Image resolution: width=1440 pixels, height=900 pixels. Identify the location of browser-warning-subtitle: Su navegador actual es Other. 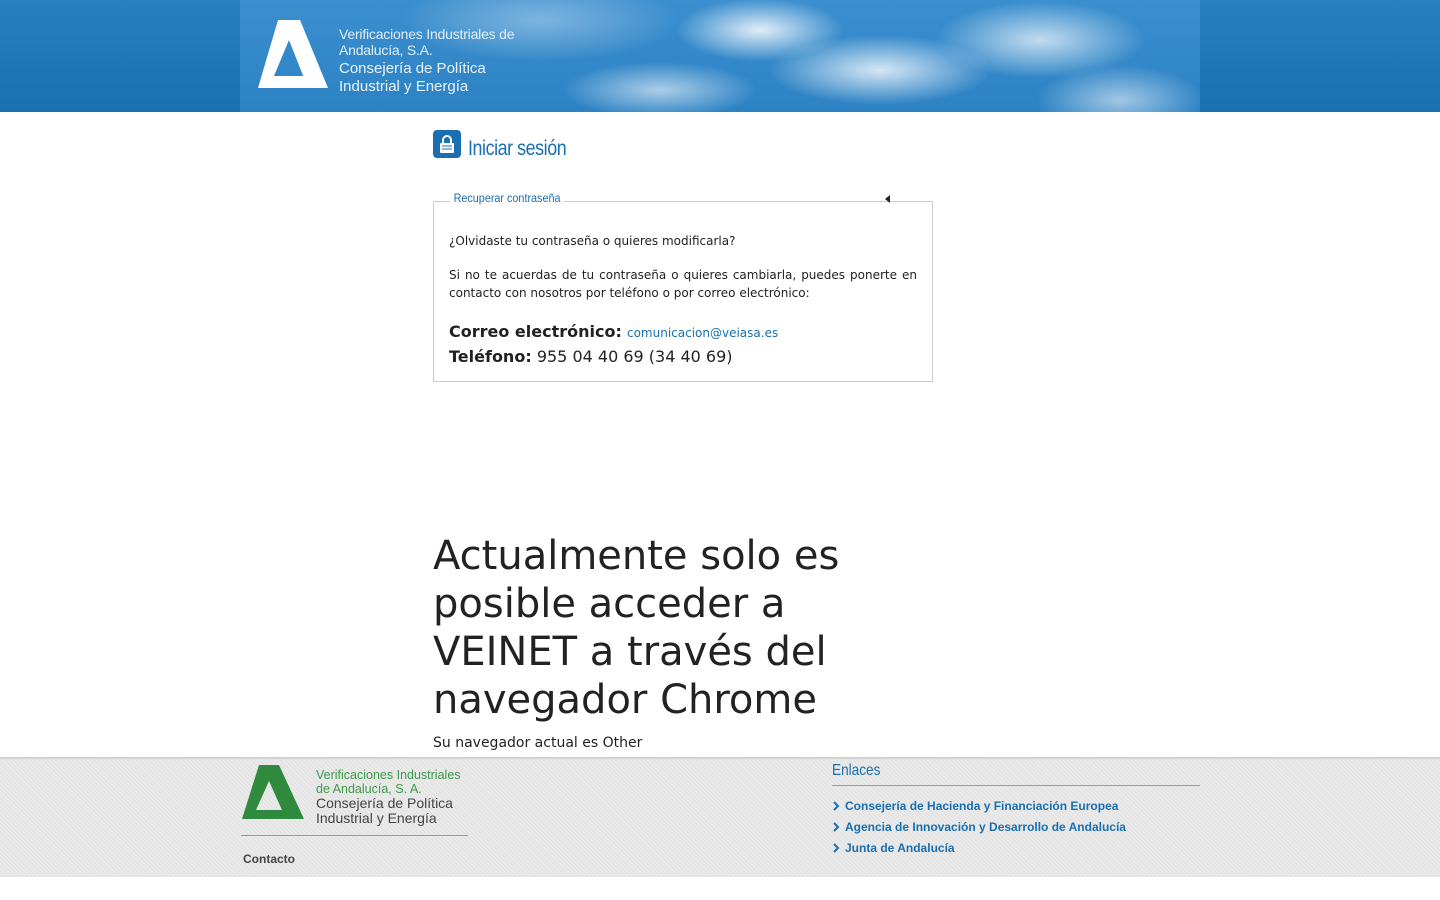
(538, 743).